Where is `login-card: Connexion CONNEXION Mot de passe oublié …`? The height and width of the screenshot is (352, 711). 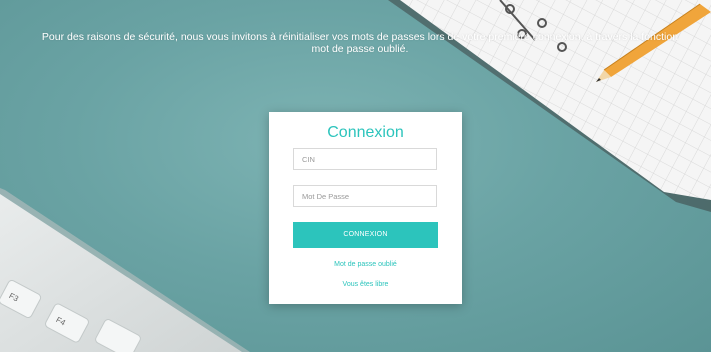 login-card: Connexion CONNEXION Mot de passe oublié … is located at coordinates (365, 208).